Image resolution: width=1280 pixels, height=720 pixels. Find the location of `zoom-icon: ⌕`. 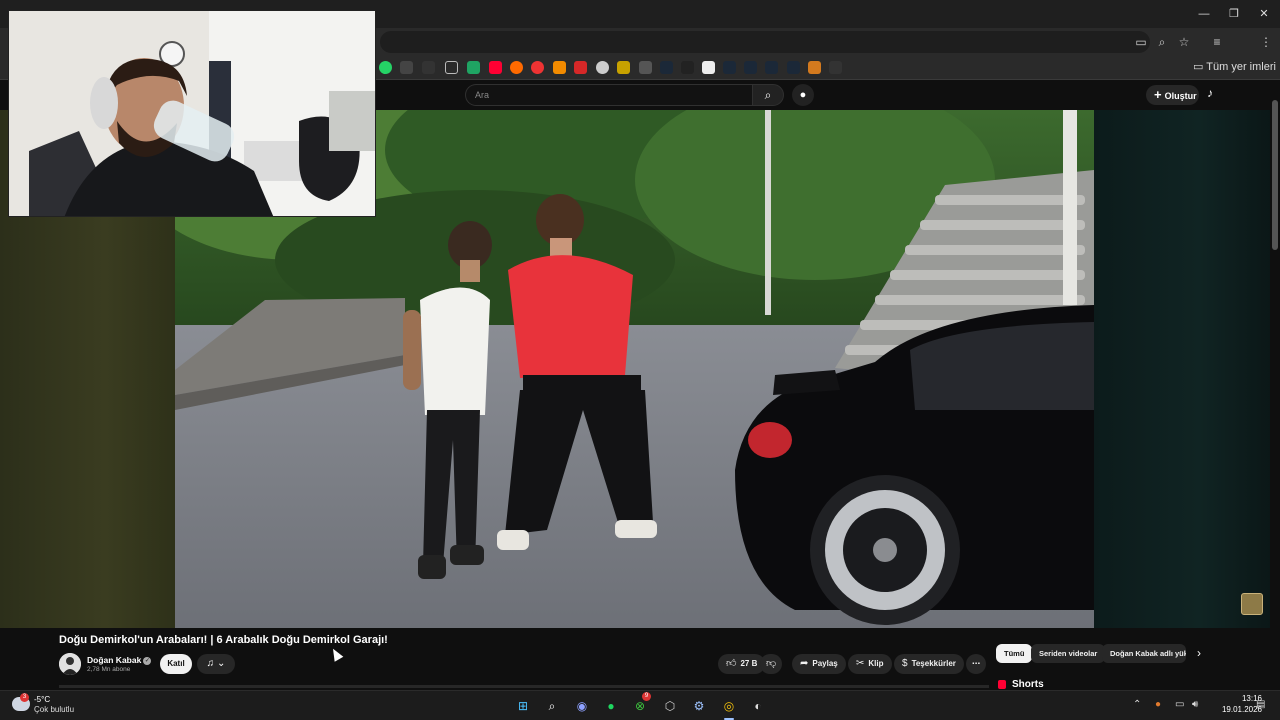

zoom-icon: ⌕ is located at coordinates (1162, 42).